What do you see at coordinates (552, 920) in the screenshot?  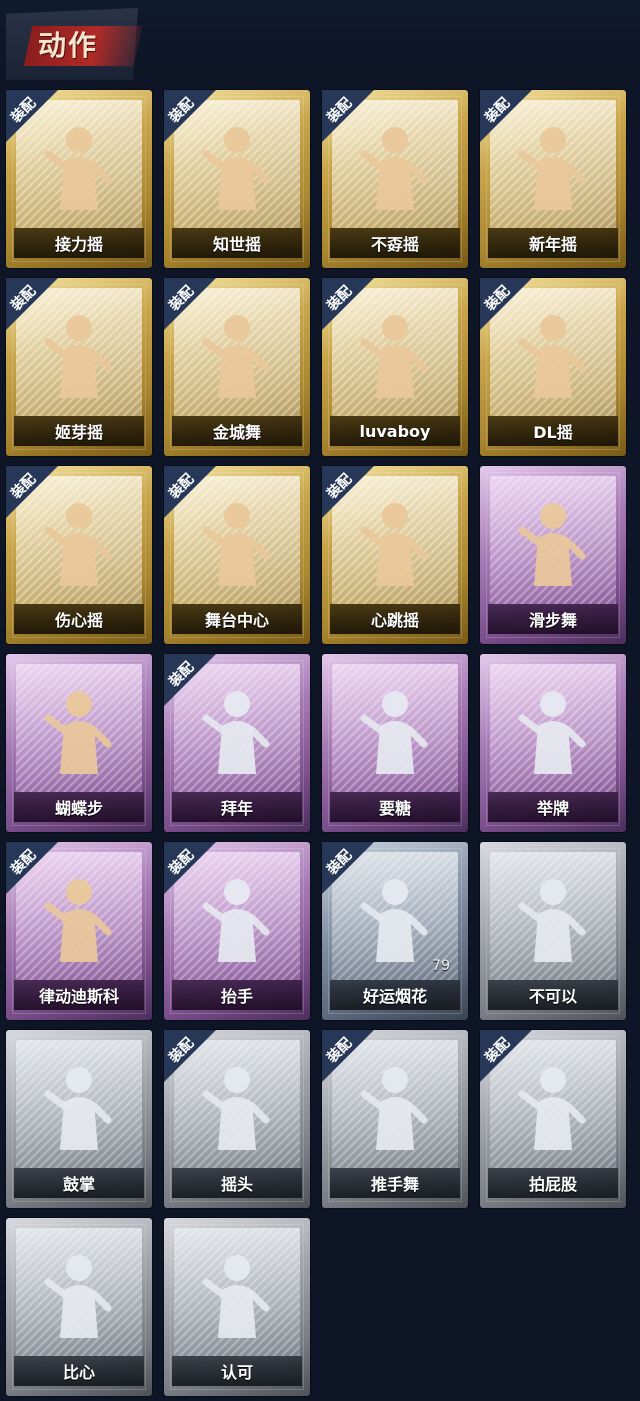 I see `finger-wag-icon` at bounding box center [552, 920].